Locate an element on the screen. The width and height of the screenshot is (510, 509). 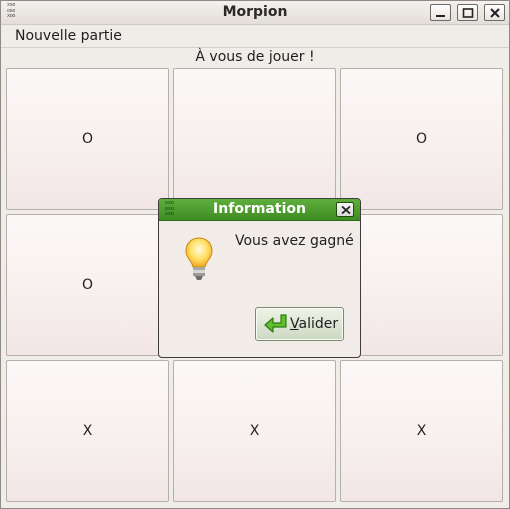
menu-bar: Nouvelle partie is located at coordinates (255, 36).